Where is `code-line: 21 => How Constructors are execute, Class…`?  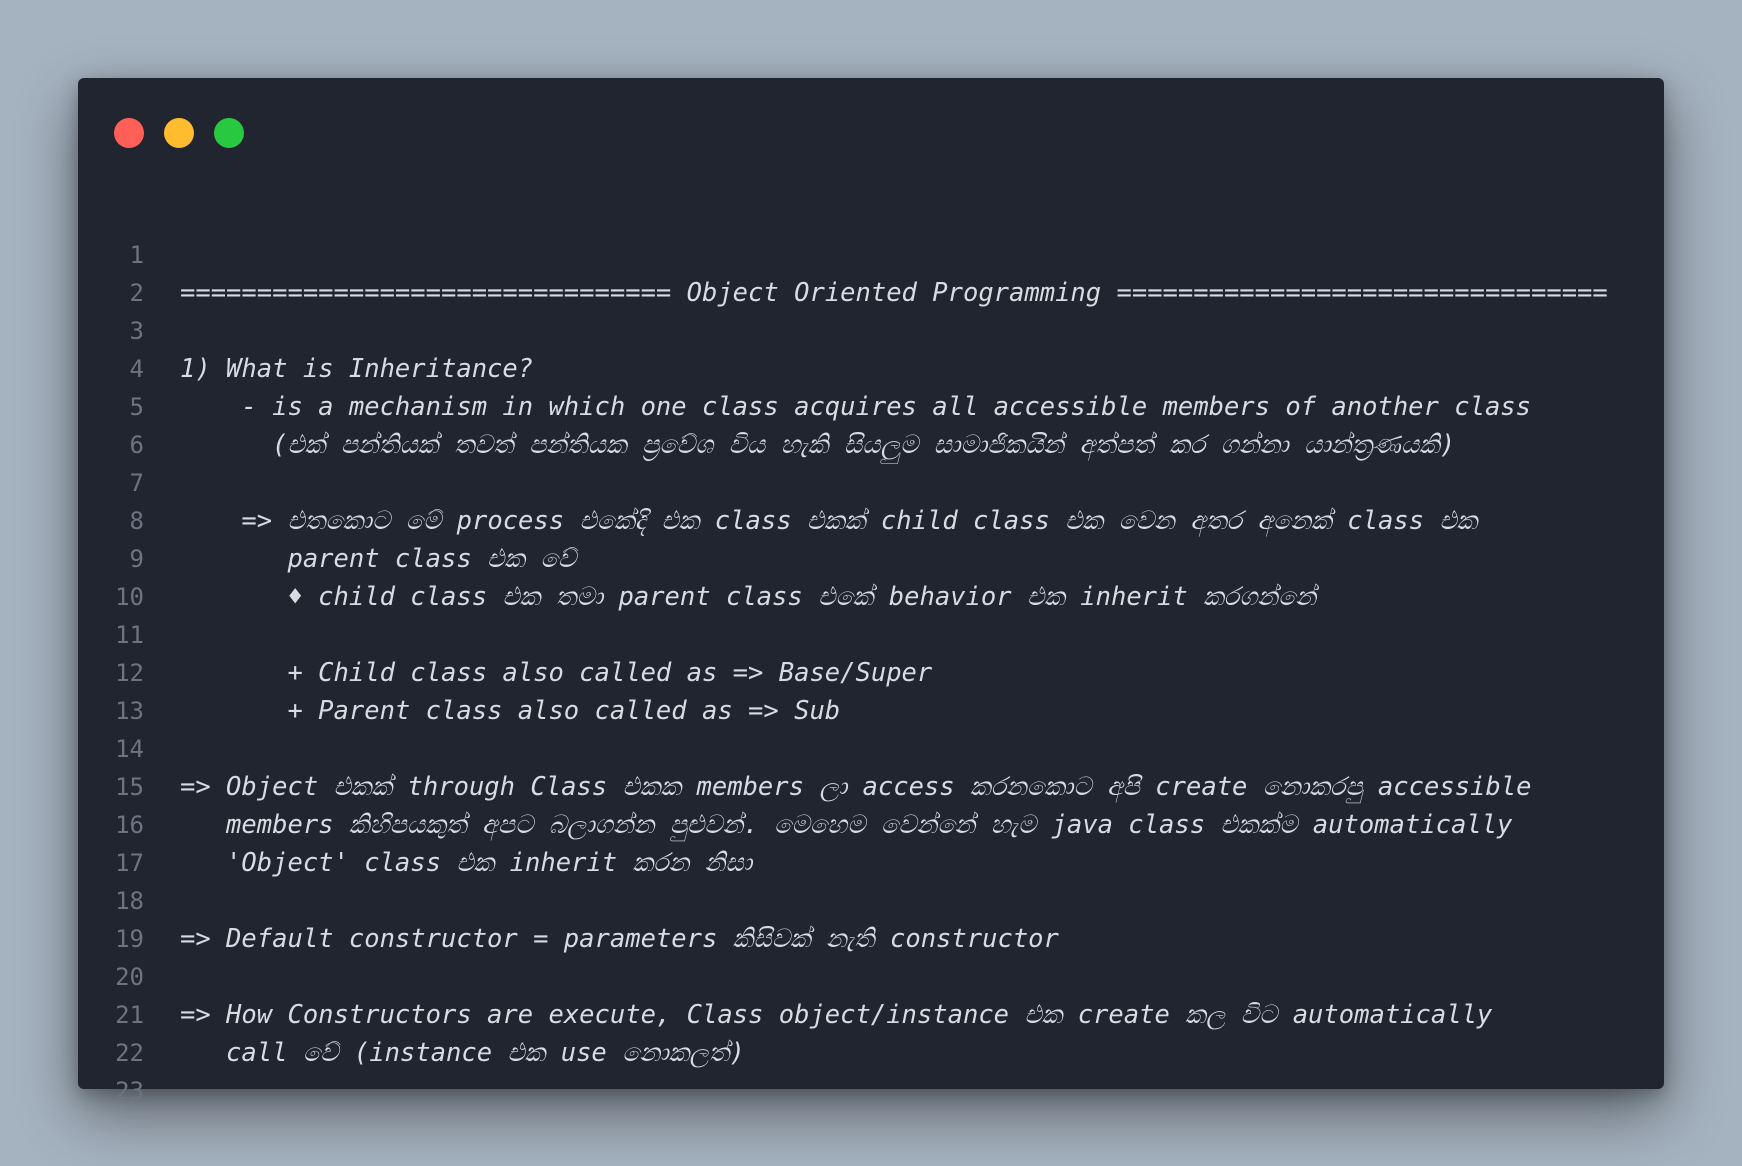 code-line: 21 => How Constructors are execute, Class… is located at coordinates (871, 1015).